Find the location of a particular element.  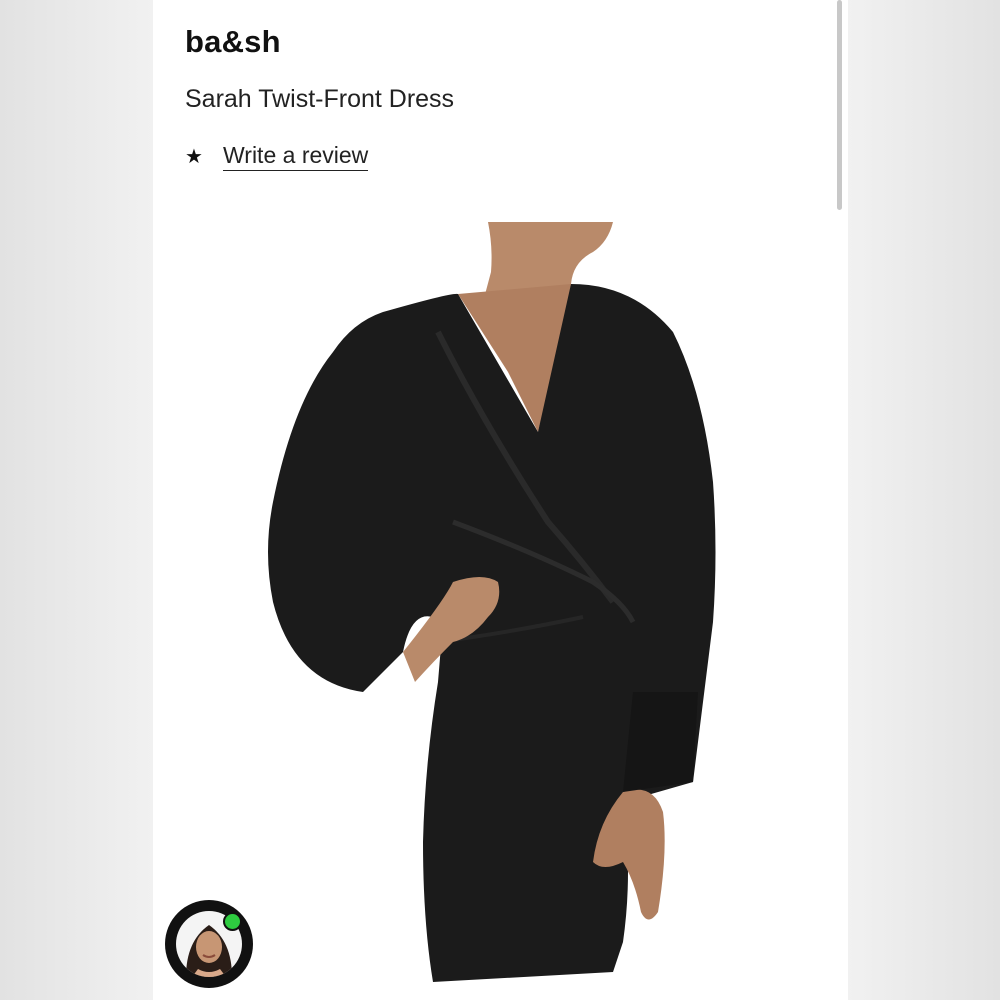

write-review-link: Write a review is located at coordinates (296, 156).